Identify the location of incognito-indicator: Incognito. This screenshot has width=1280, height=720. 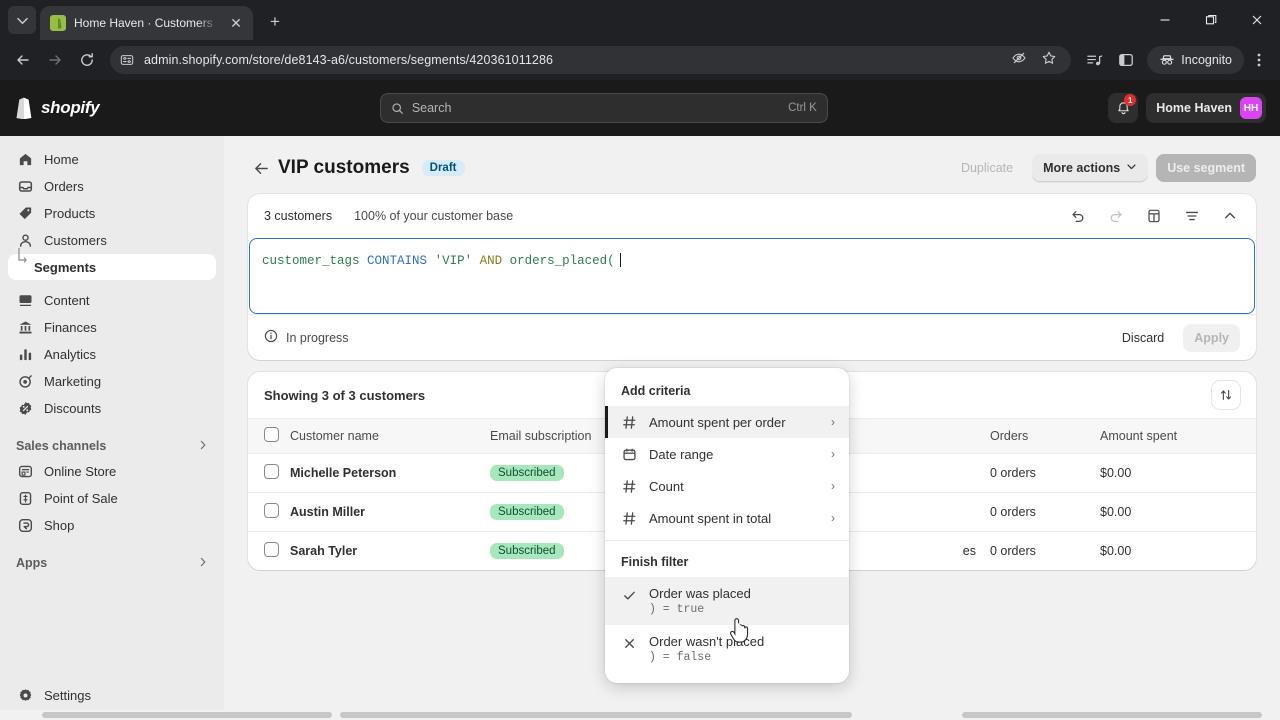
(1195, 60).